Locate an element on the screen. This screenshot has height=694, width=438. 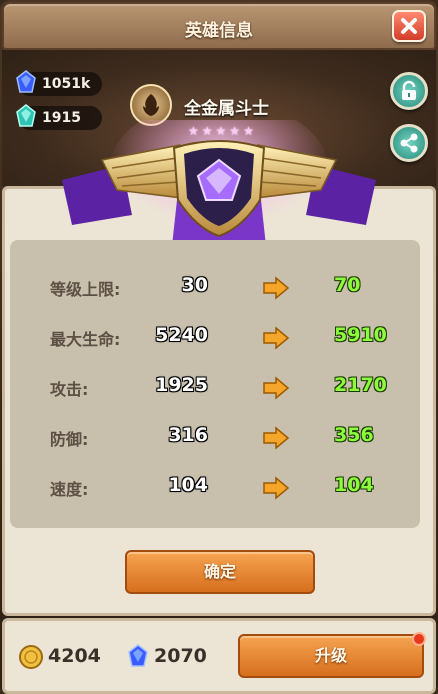
stat-row-defense: 防御: 316 356 is located at coordinates (215, 437).